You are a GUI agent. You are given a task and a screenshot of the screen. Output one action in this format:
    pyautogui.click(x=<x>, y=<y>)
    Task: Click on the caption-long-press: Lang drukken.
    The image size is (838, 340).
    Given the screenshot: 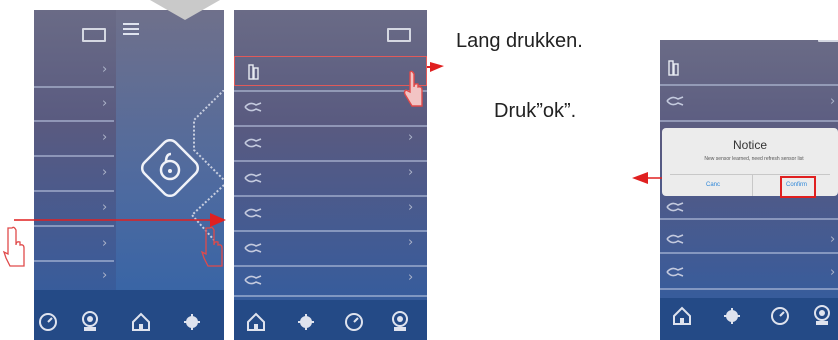 What is the action you would take?
    pyautogui.click(x=519, y=41)
    